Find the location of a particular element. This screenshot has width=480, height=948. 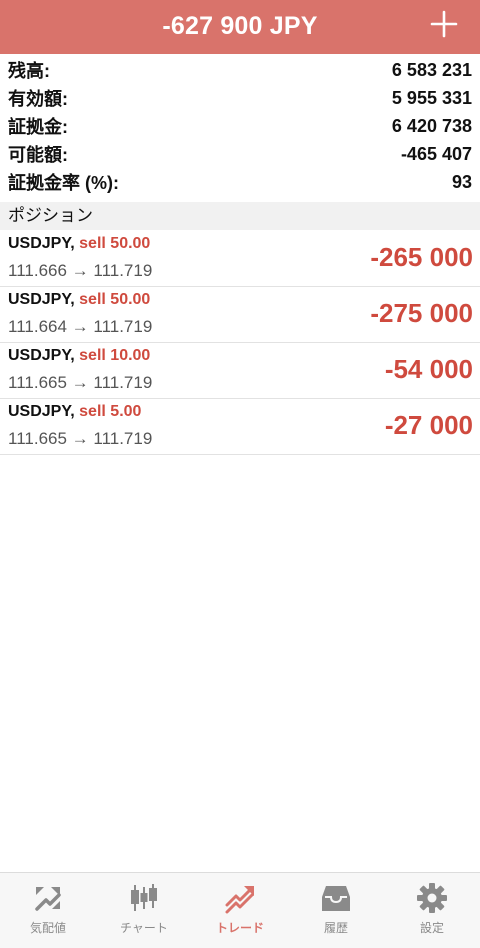

position-side: sell 10.00 is located at coordinates (115, 355).